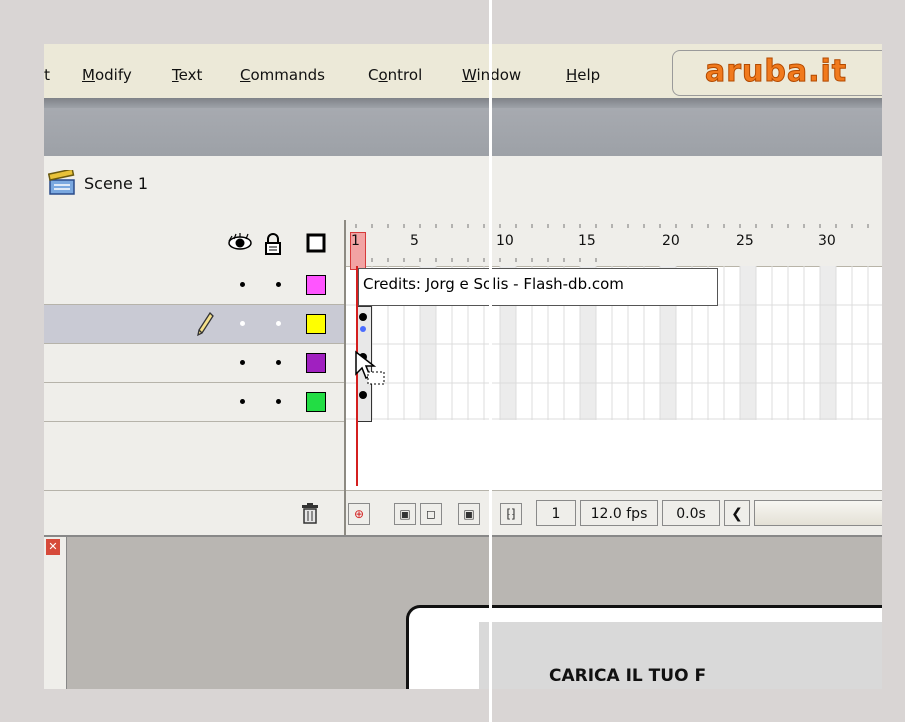 The image size is (905, 722). Describe the element at coordinates (556, 513) in the screenshot. I see `current-frame-field: 1` at that location.